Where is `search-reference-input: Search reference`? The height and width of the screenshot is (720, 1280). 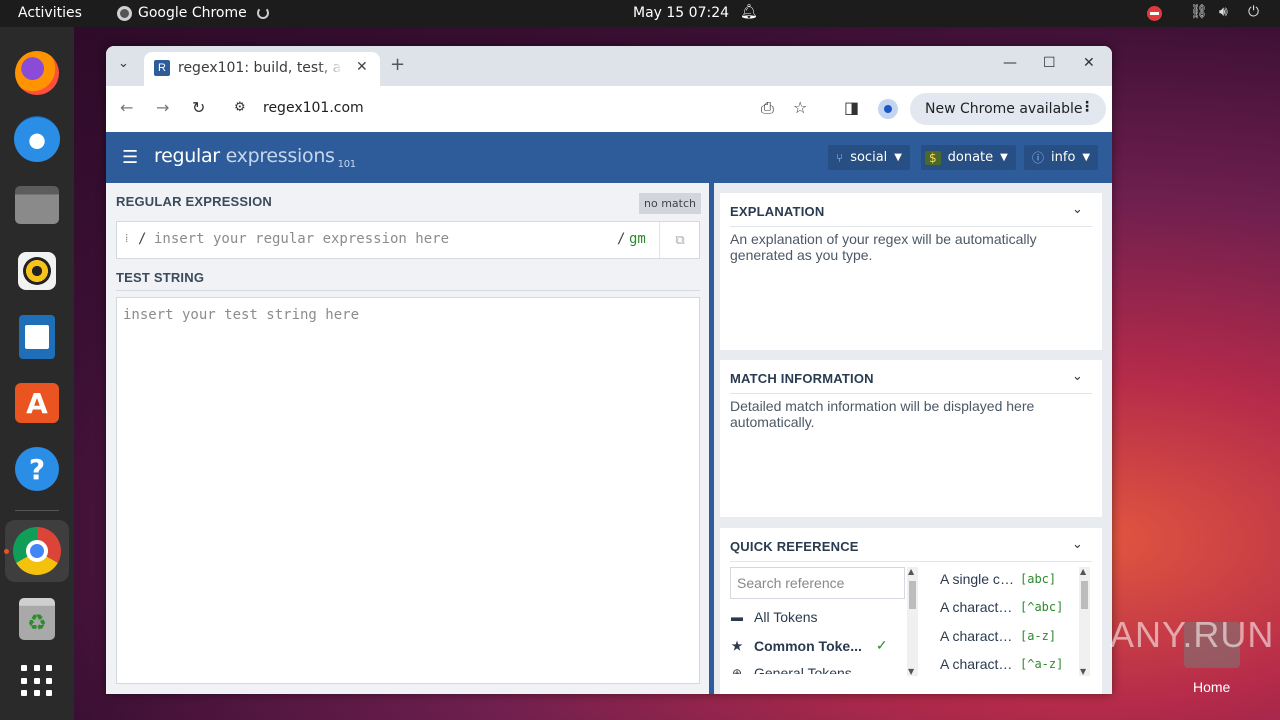
search-reference-input: Search reference is located at coordinates (817, 583).